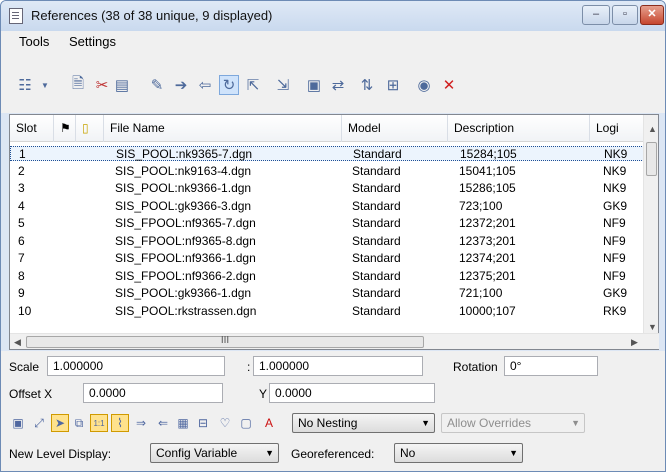 The width and height of the screenshot is (666, 472). I want to click on row-logical: GK9, so click(615, 205).